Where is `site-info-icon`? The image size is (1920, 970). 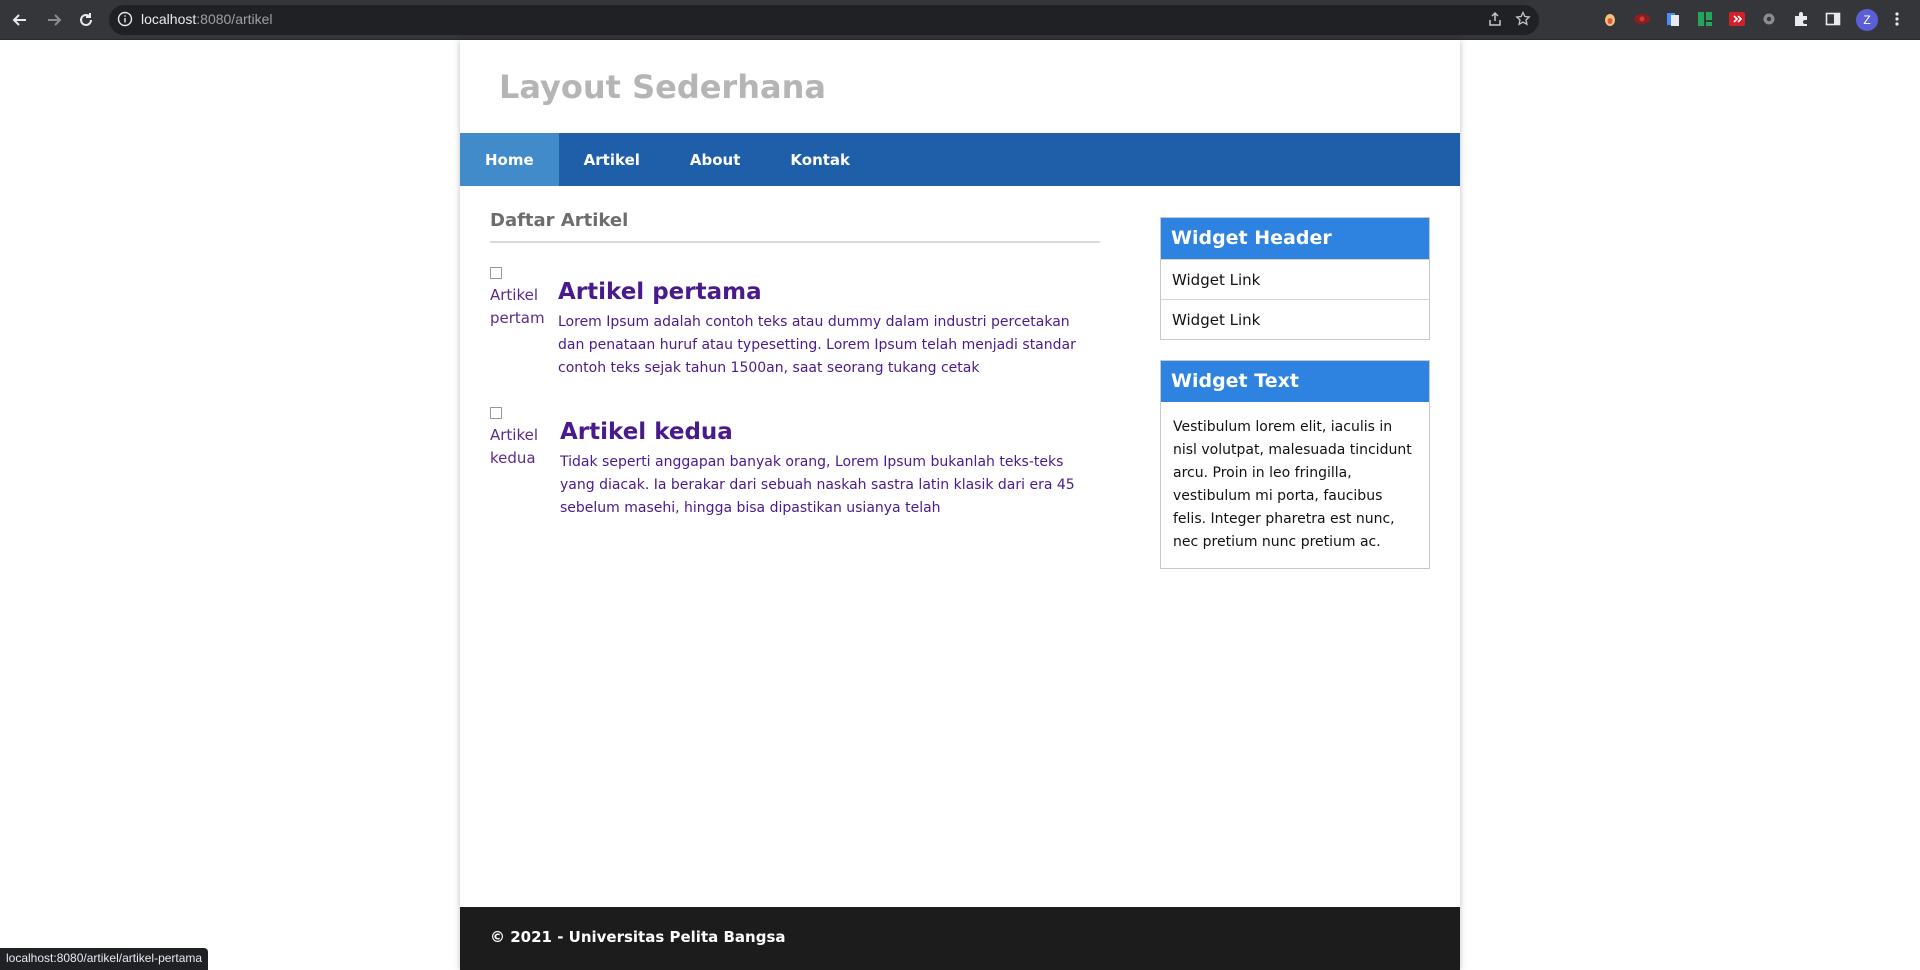
site-info-icon is located at coordinates (125, 21).